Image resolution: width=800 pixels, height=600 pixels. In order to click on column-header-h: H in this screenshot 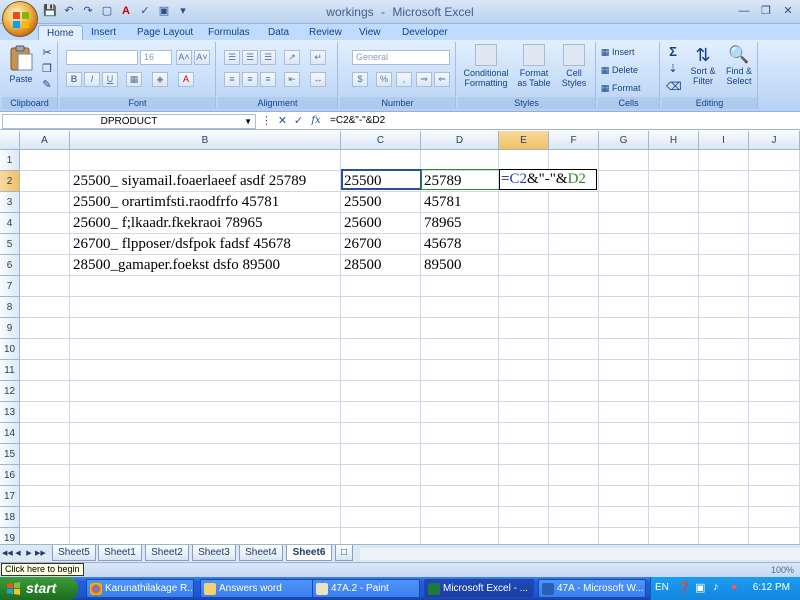, I will do `click(674, 140)`.